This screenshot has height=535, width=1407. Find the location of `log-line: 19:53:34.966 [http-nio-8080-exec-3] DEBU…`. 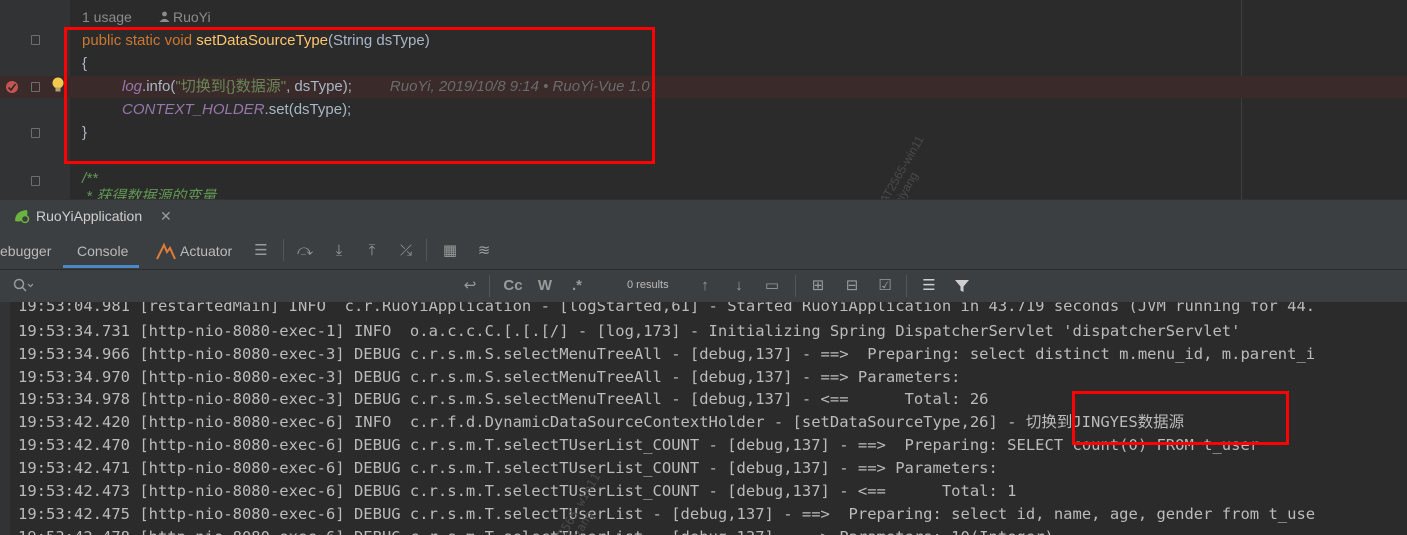

log-line: 19:53:34.966 [http-nio-8080-exec-3] DEBU… is located at coordinates (667, 354).